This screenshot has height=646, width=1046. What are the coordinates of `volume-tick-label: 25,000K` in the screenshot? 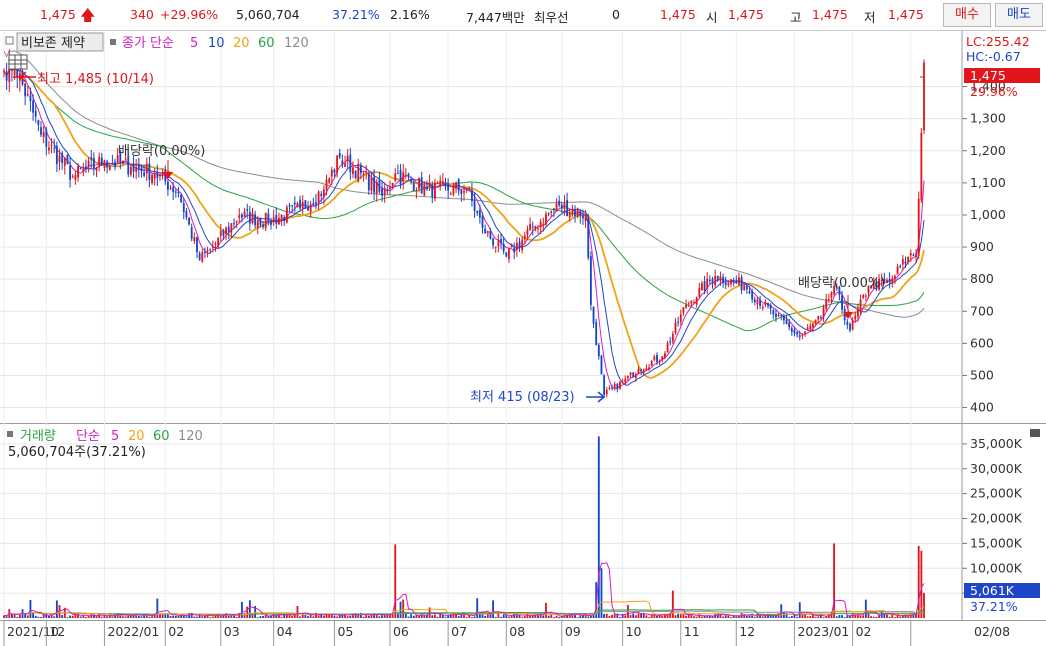 It's located at (996, 493).